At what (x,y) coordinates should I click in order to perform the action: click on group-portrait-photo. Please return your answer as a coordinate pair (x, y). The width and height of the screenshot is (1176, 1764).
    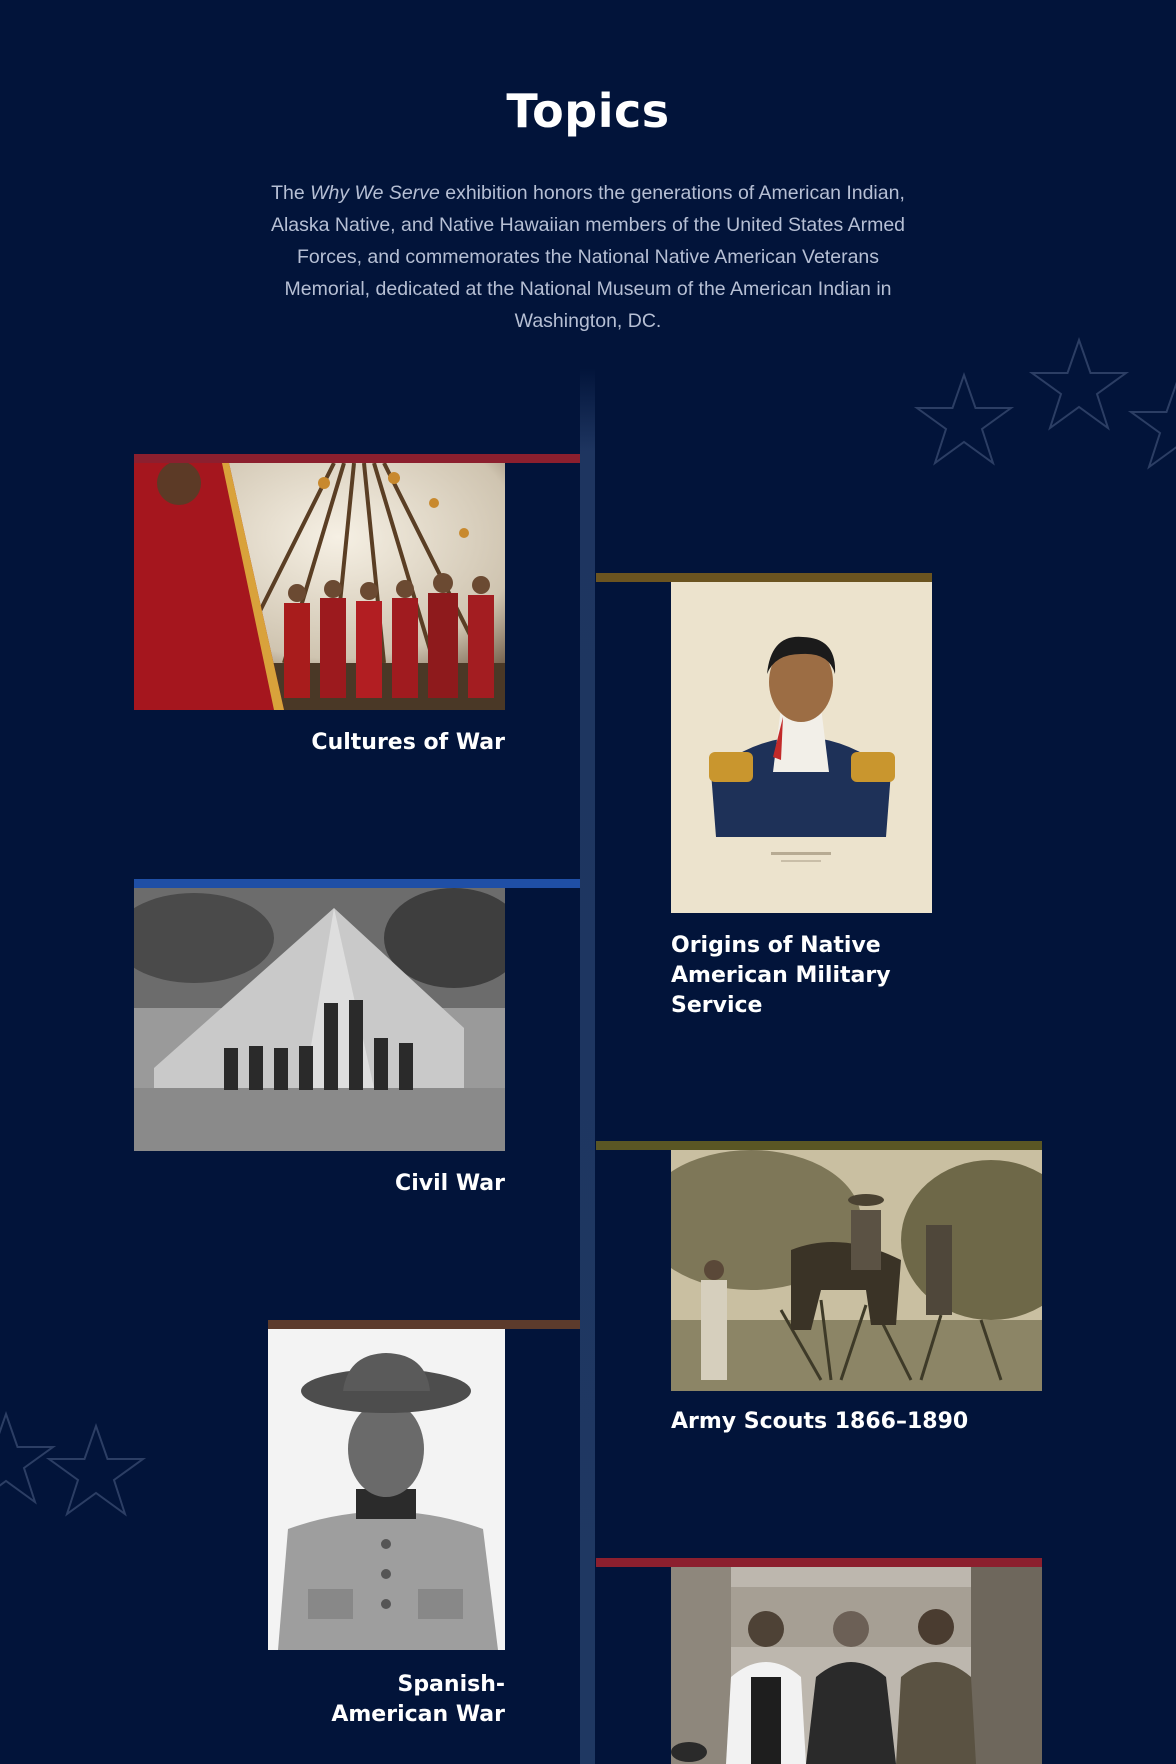
    Looking at the image, I should click on (856, 1665).